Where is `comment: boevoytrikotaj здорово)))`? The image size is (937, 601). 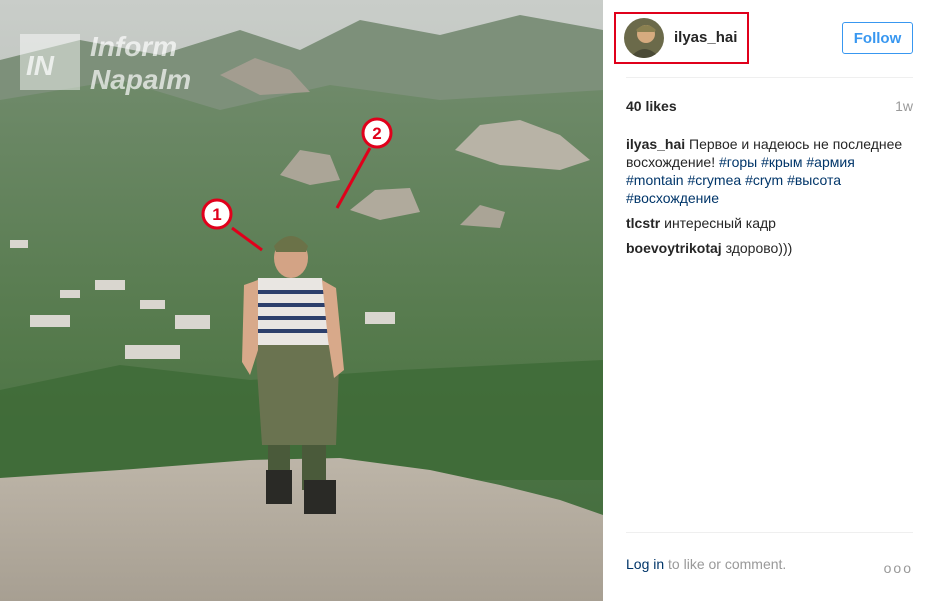
comment: boevoytrikotaj здорово))) is located at coordinates (771, 248).